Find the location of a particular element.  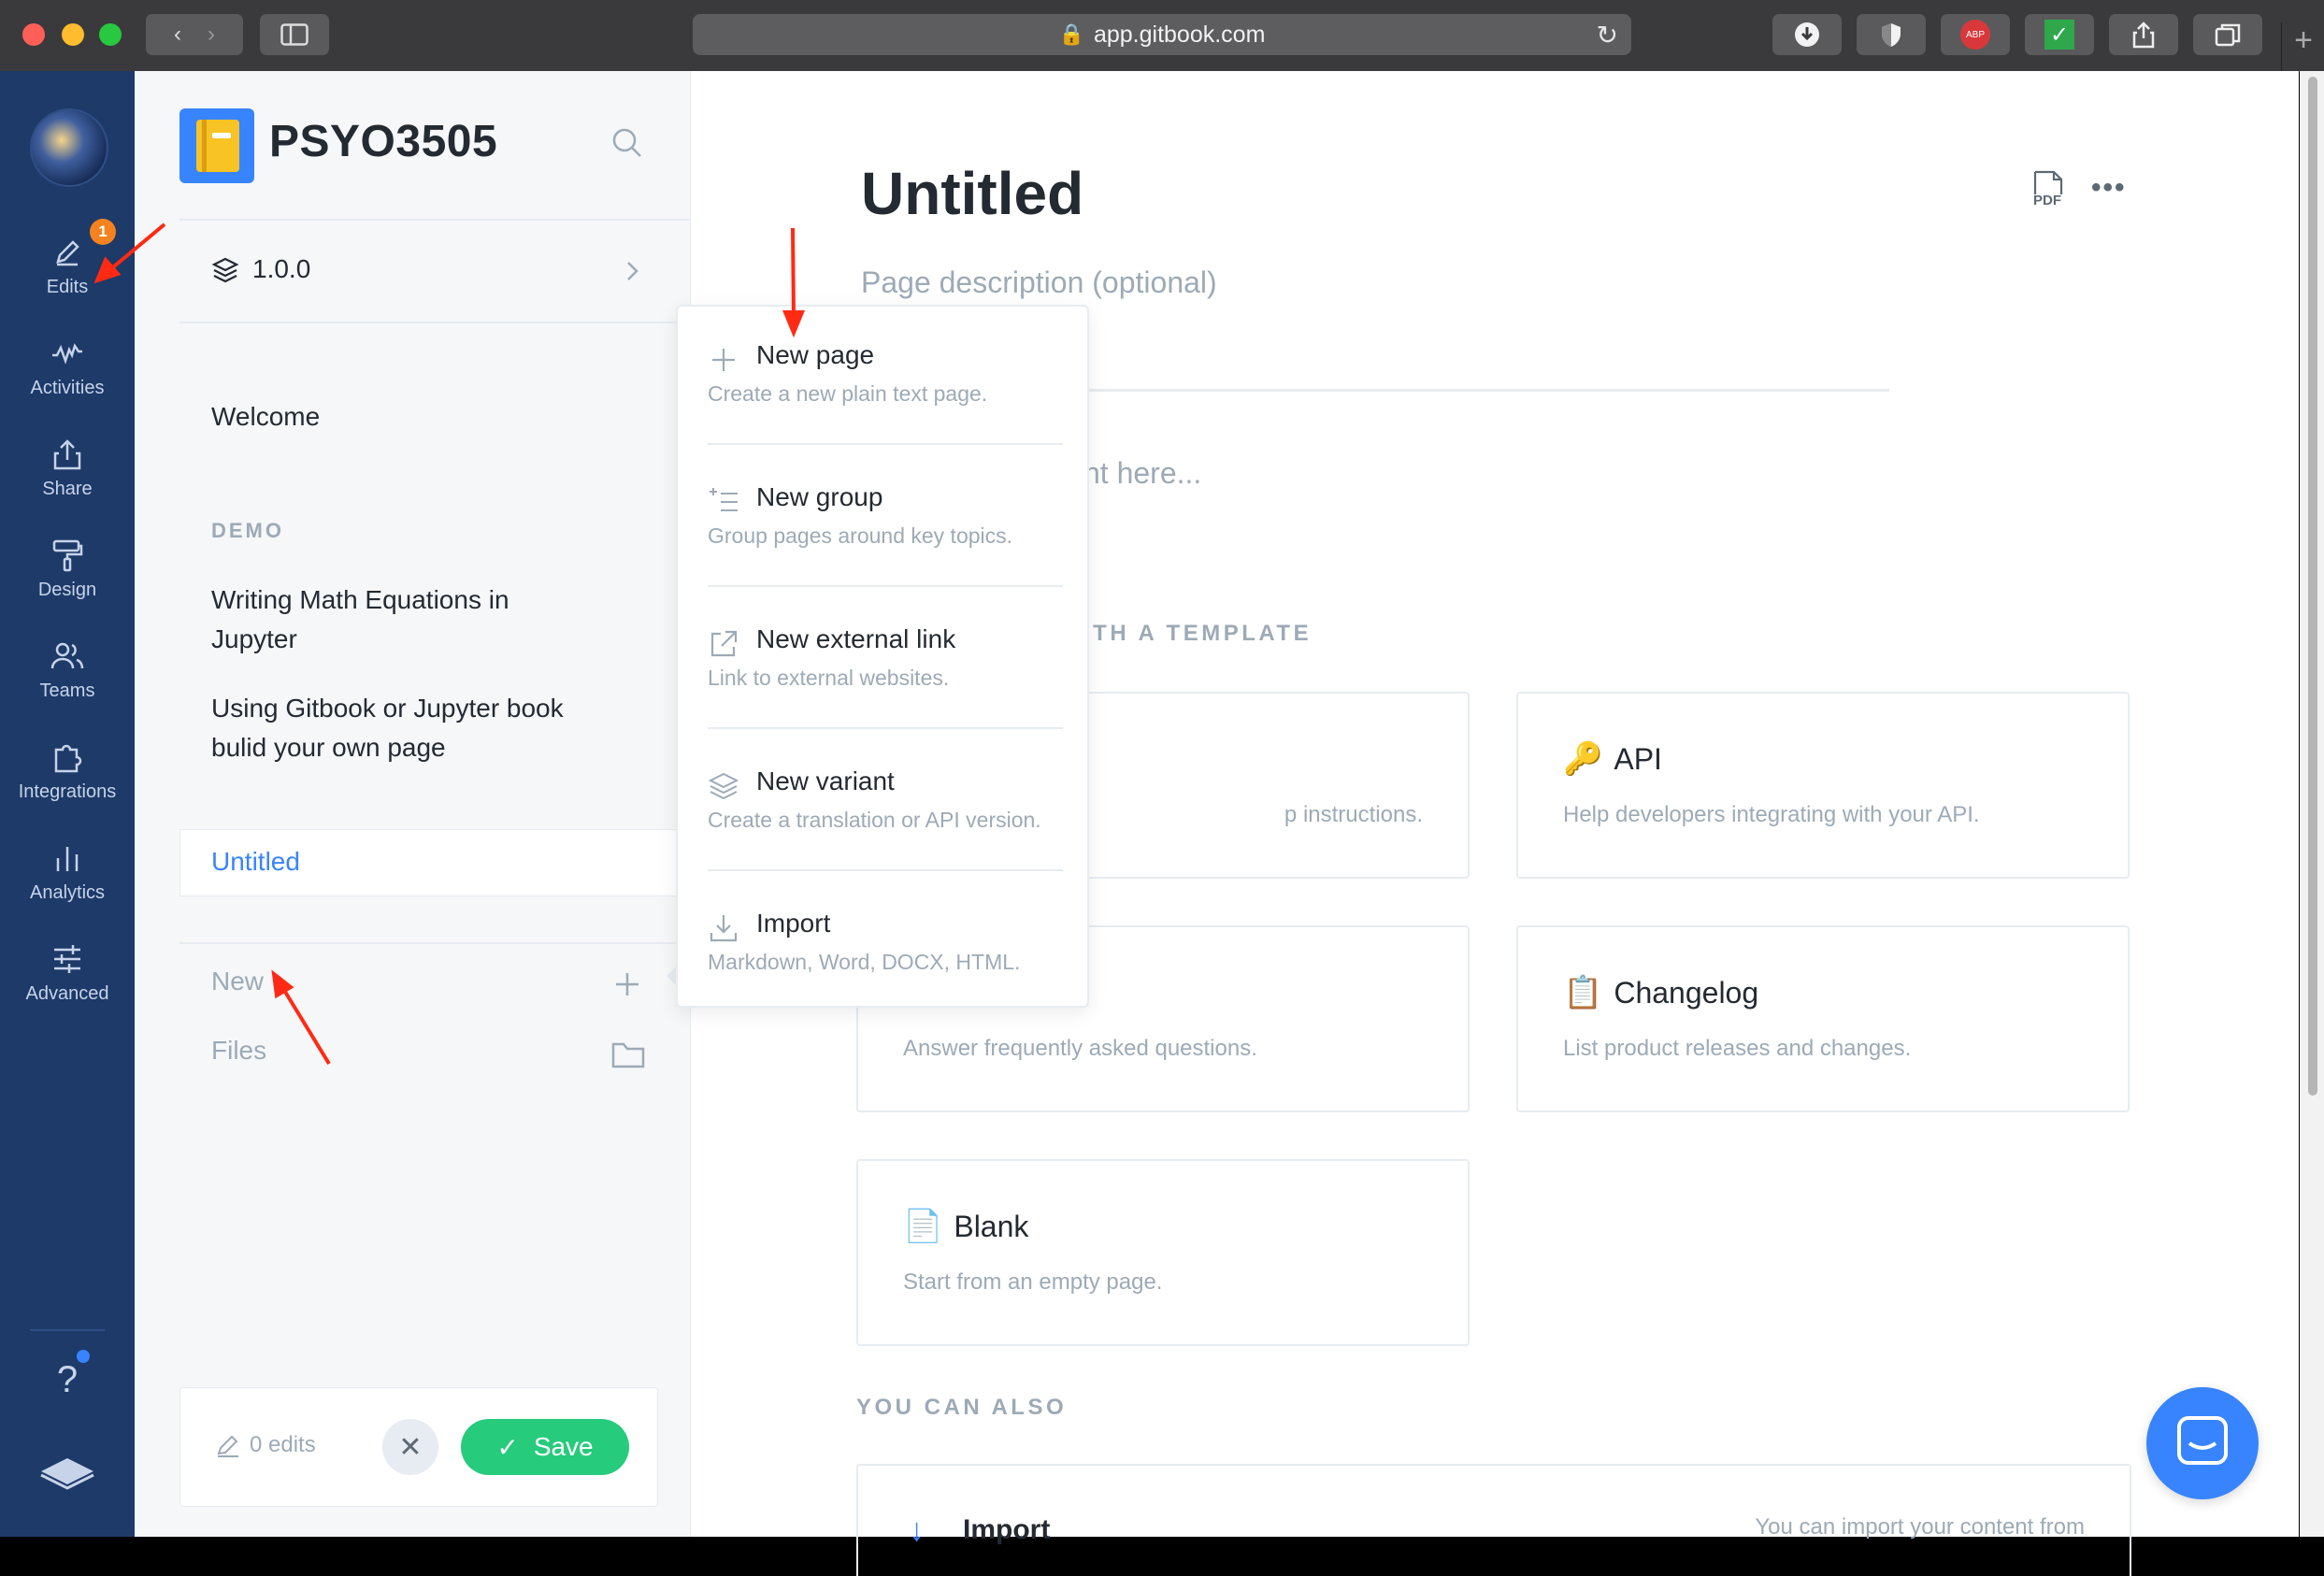

close-window-button is located at coordinates (33, 34).